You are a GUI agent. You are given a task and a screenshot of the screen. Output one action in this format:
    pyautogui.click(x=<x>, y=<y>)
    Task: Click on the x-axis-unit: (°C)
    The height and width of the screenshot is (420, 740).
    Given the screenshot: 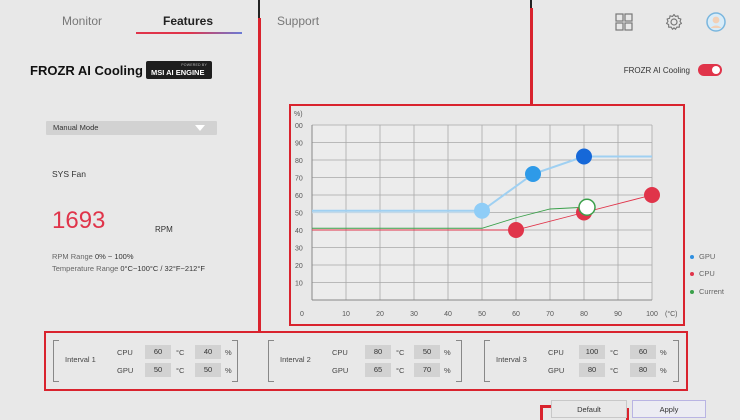 What is the action you would take?
    pyautogui.click(x=671, y=314)
    